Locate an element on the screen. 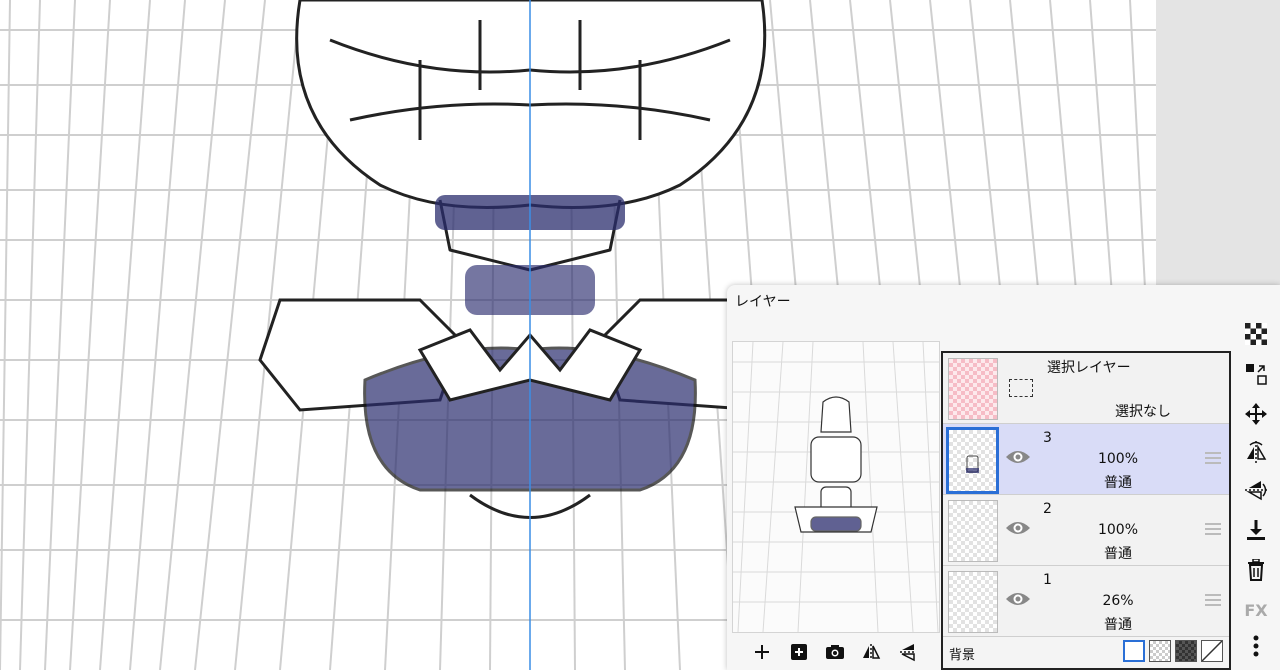  layer-side-toolbar: FX is located at coordinates (1257, 494).